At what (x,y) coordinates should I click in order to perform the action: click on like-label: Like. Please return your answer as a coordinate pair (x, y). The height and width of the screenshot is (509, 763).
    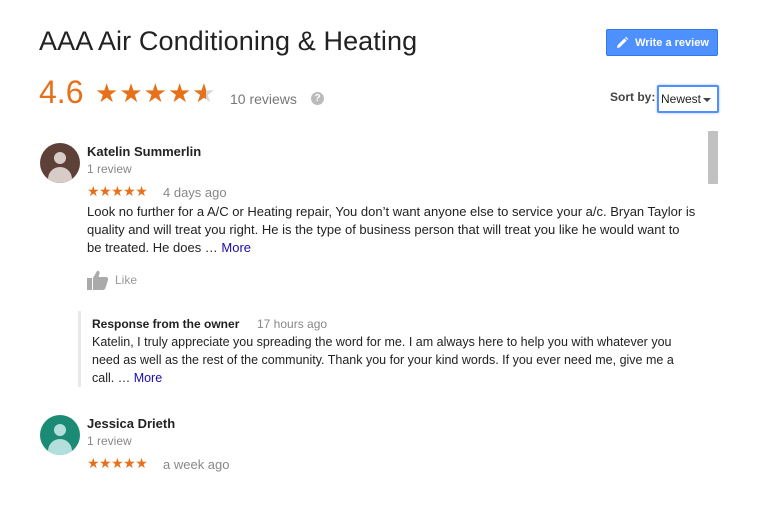
    Looking at the image, I should click on (126, 280).